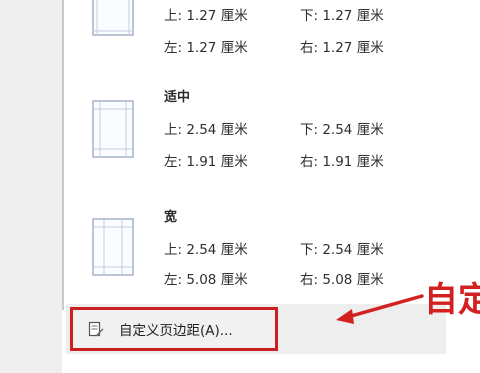  I want to click on background-document-area, so click(31, 186).